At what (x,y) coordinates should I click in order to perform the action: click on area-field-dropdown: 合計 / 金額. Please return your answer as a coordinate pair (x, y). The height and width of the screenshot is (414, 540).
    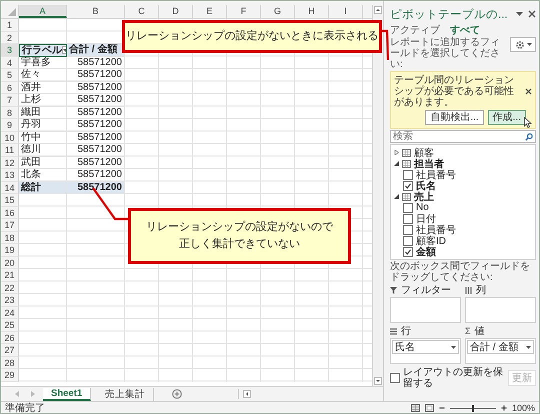
    Looking at the image, I should click on (500, 347).